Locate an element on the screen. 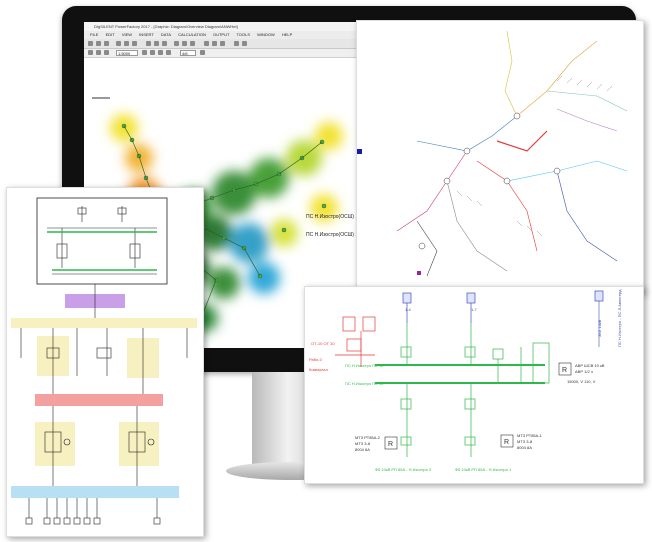  feeder-label: 1-7 is located at coordinates (474, 309).